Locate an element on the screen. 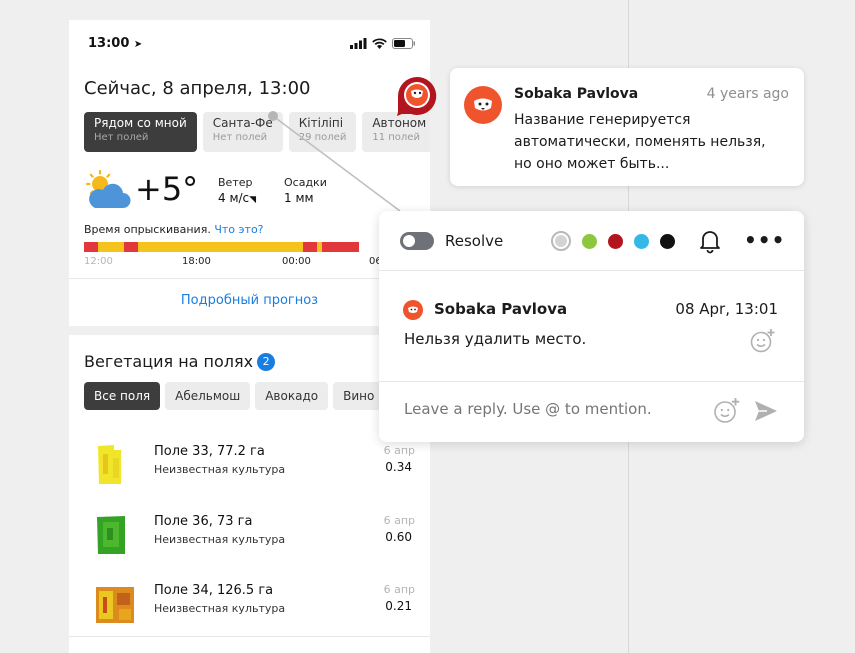 Image resolution: width=855 pixels, height=653 pixels. divider is located at coordinates (591, 381).